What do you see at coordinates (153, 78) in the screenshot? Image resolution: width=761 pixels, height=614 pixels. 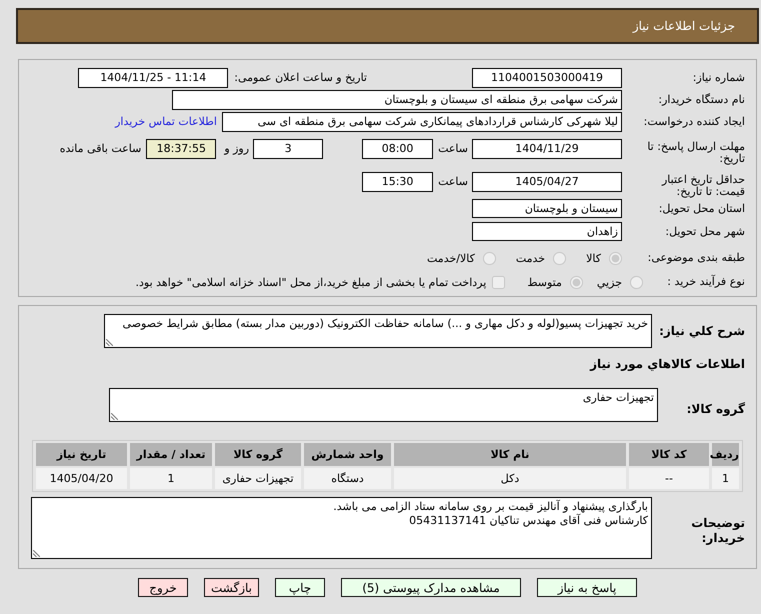 I see `announcement-date-field: 1404/11/25 - 11:14` at bounding box center [153, 78].